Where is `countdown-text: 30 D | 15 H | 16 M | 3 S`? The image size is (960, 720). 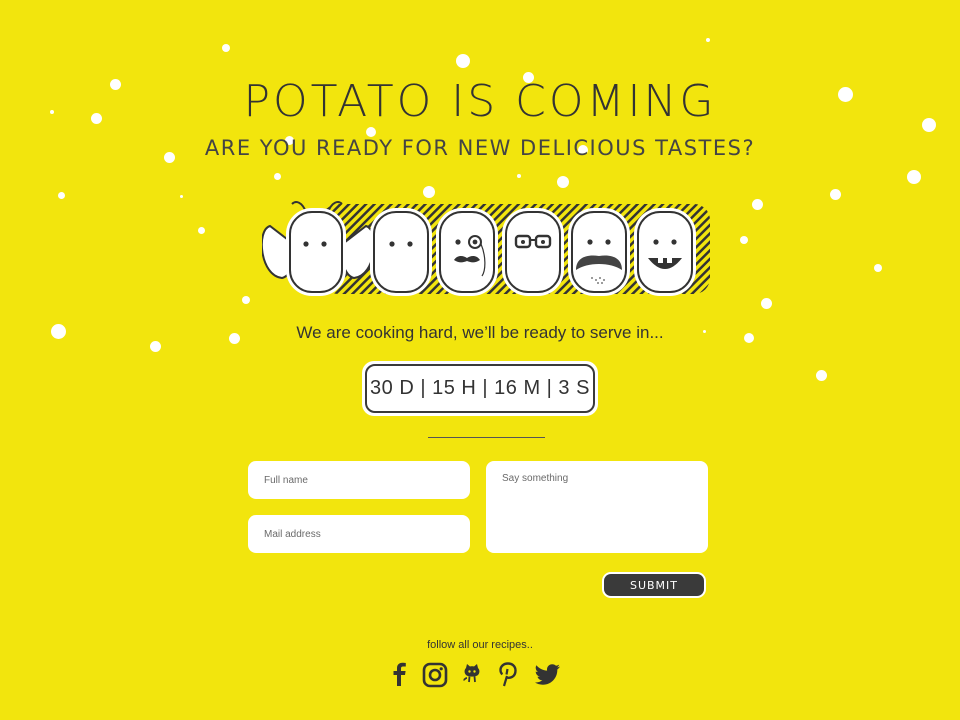
countdown-text: 30 D | 15 H | 16 M | 3 S is located at coordinates (480, 388).